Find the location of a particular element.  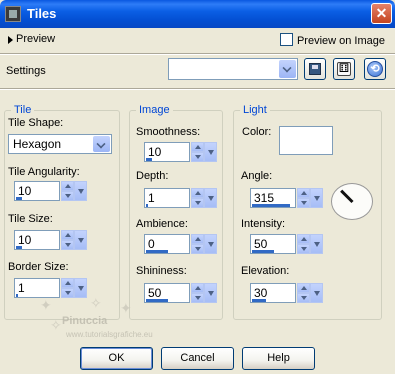

angle-input: 315 is located at coordinates (273, 198).